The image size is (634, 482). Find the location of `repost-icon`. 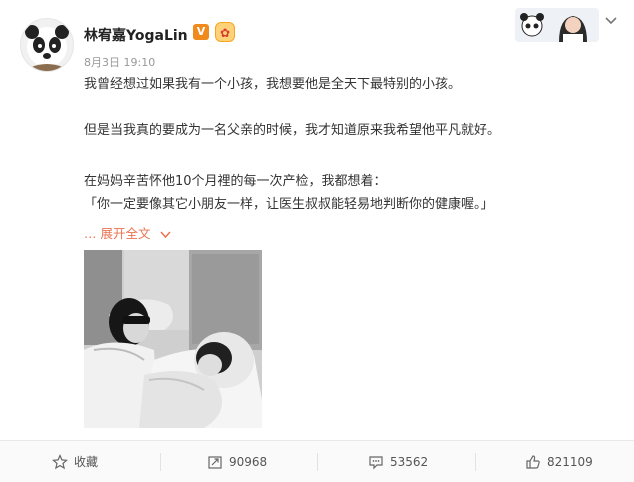

repost-icon is located at coordinates (215, 462).